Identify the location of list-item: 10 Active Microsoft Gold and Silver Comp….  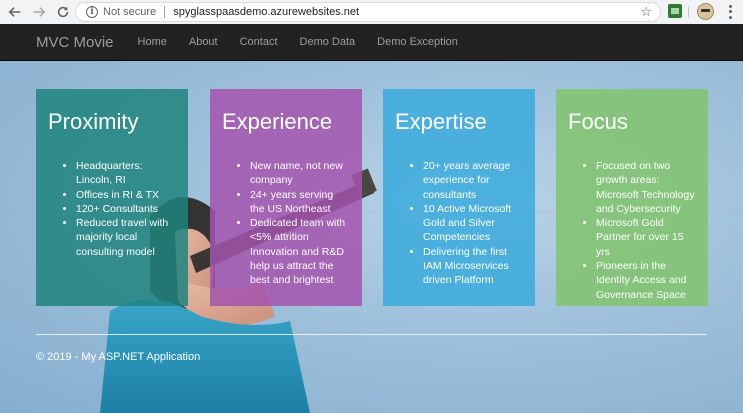
(473, 223).